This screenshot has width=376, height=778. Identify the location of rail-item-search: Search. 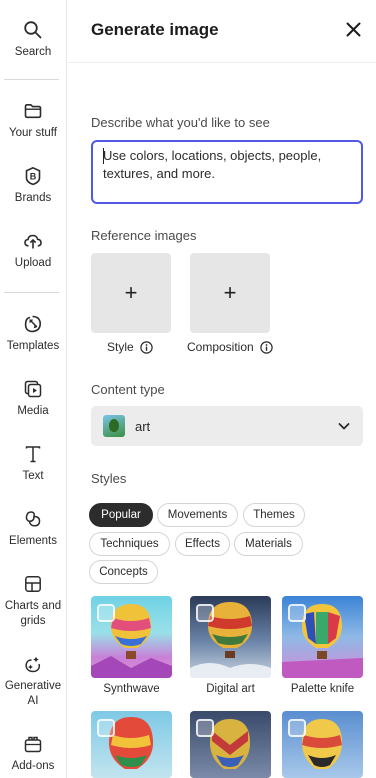
(33, 40).